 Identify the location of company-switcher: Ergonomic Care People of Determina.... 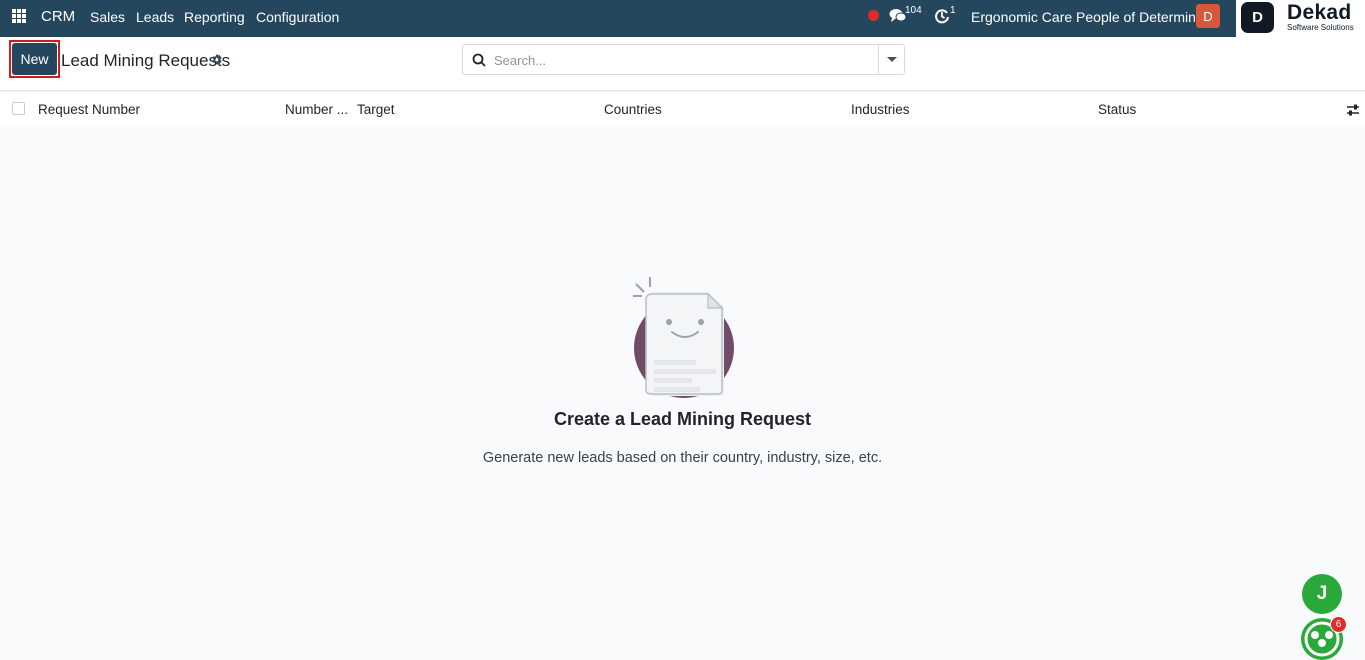
(1093, 17).